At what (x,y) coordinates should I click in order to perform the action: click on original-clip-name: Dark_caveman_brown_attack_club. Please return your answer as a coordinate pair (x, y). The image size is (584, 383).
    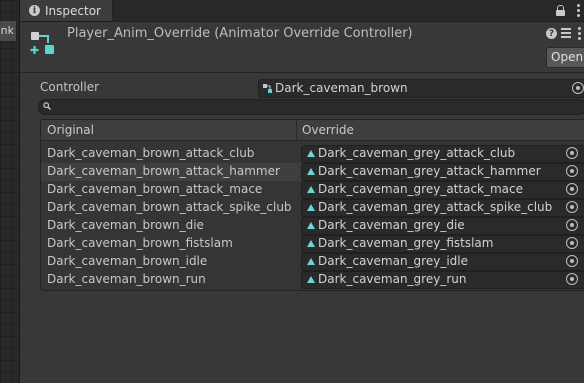
    Looking at the image, I should click on (151, 153).